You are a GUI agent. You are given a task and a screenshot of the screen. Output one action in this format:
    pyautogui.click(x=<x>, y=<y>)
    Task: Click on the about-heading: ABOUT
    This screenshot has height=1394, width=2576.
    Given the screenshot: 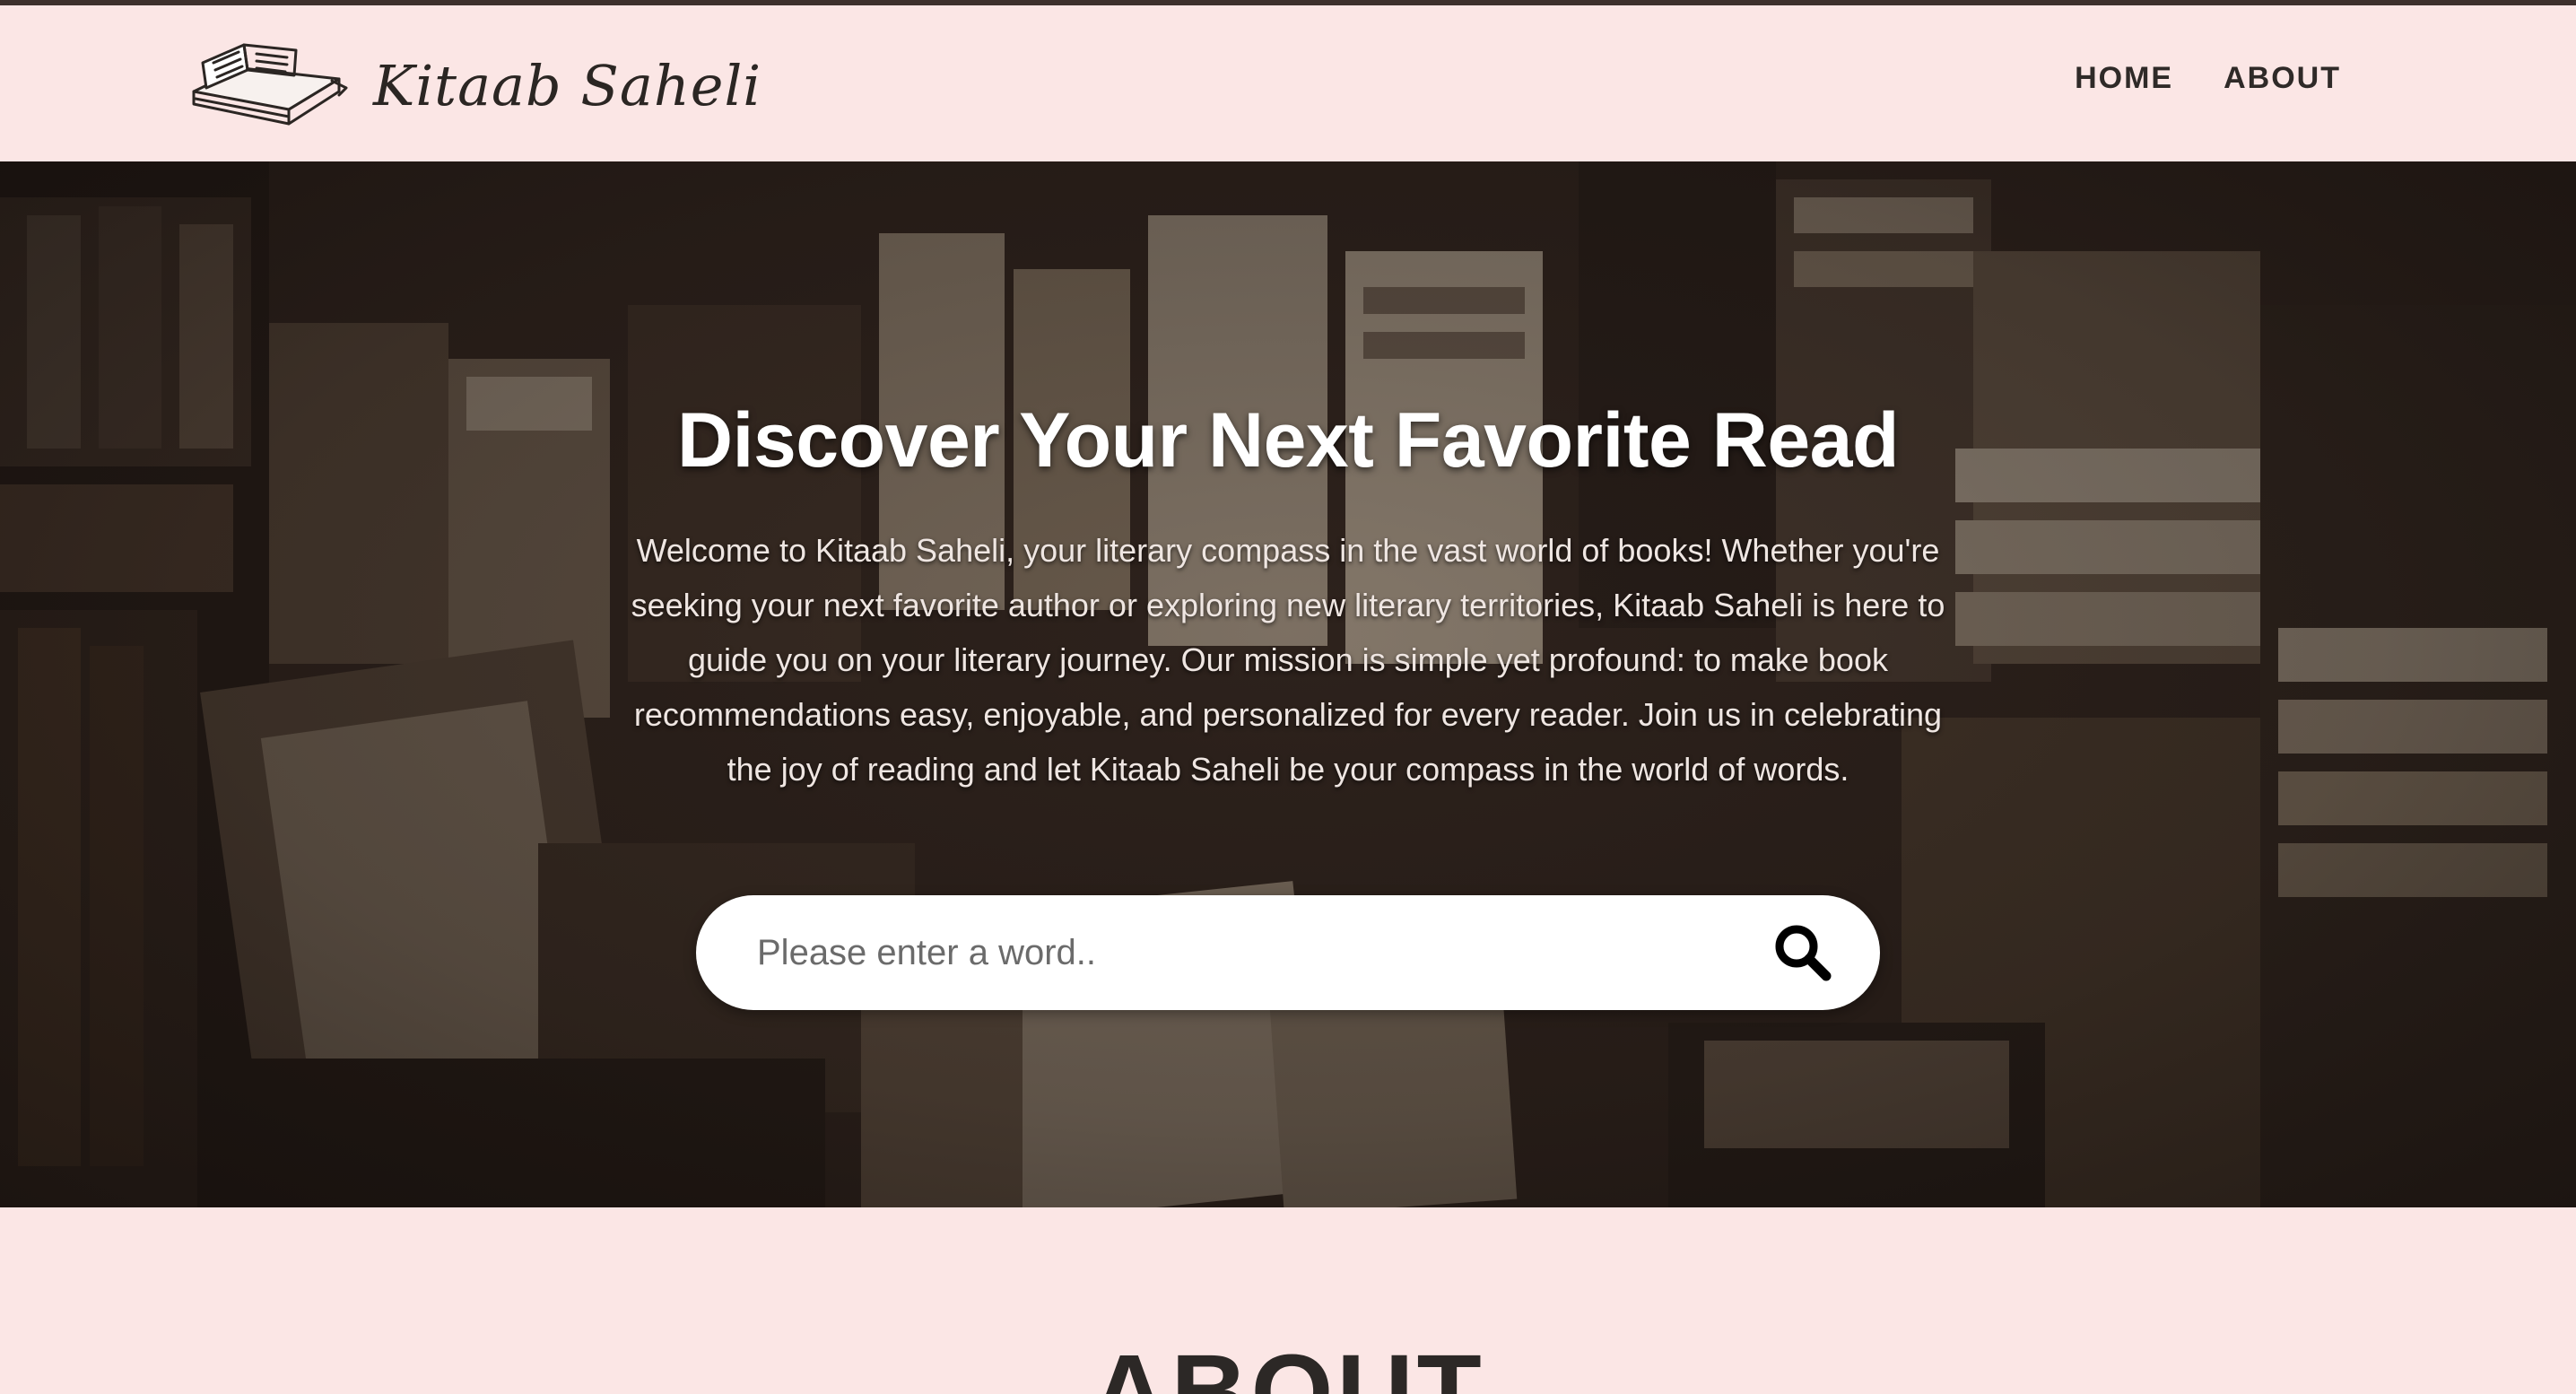 What is the action you would take?
    pyautogui.click(x=1288, y=1363)
    